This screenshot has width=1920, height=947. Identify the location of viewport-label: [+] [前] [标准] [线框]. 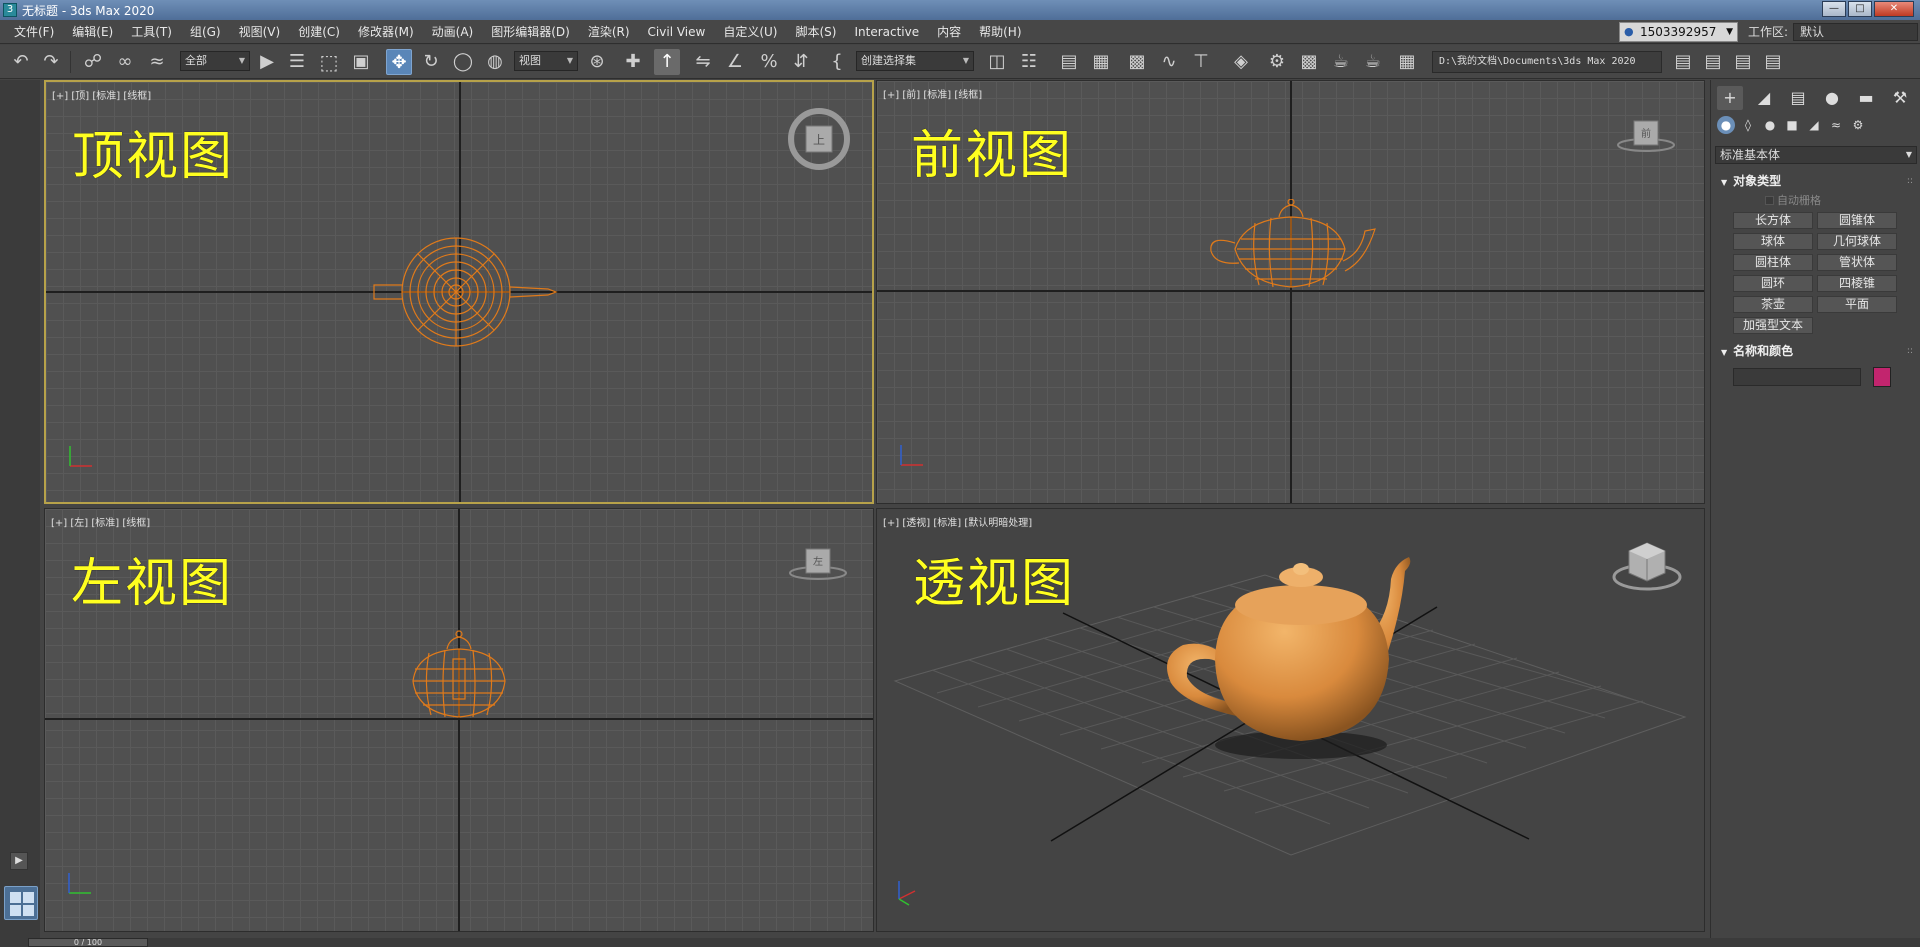
(932, 93).